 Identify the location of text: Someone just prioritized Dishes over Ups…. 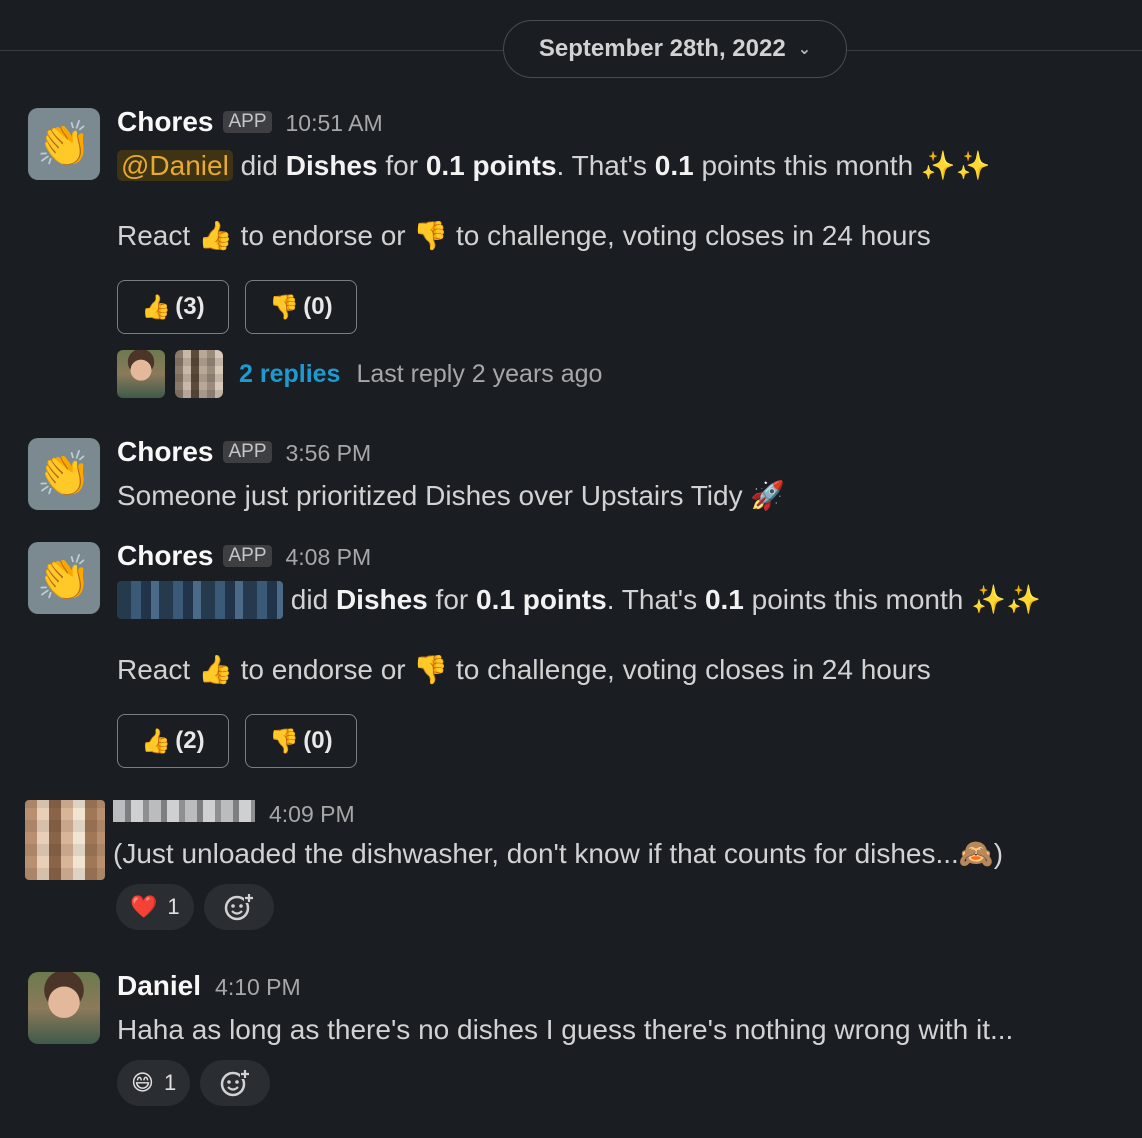
(430, 495).